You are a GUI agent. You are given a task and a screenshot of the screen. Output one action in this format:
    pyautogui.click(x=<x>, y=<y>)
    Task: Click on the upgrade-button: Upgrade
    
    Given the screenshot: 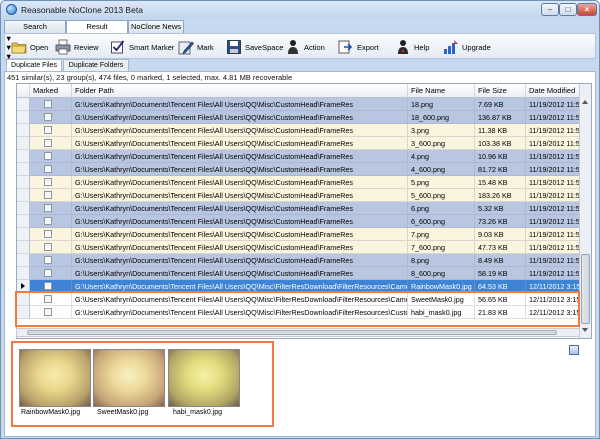 What is the action you would take?
    pyautogui.click(x=467, y=47)
    